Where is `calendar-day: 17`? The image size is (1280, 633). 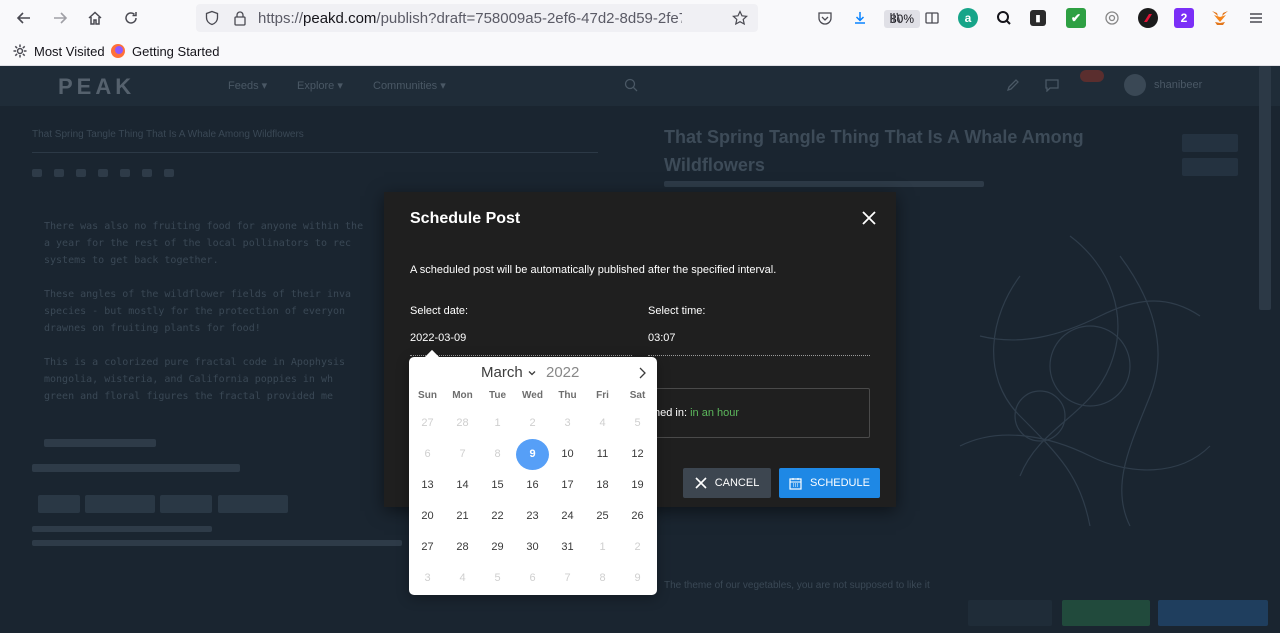 calendar-day: 17 is located at coordinates (567, 485).